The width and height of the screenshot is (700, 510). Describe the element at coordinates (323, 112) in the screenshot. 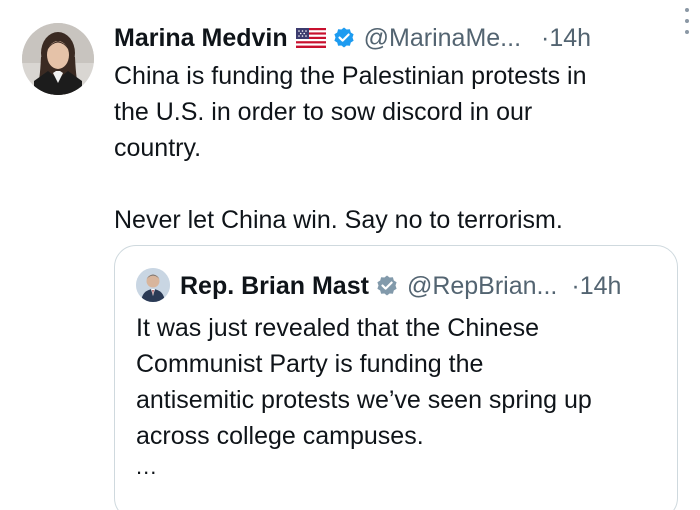

I see `tweet-text-line: the U.S. in order to sow discord in our` at that location.